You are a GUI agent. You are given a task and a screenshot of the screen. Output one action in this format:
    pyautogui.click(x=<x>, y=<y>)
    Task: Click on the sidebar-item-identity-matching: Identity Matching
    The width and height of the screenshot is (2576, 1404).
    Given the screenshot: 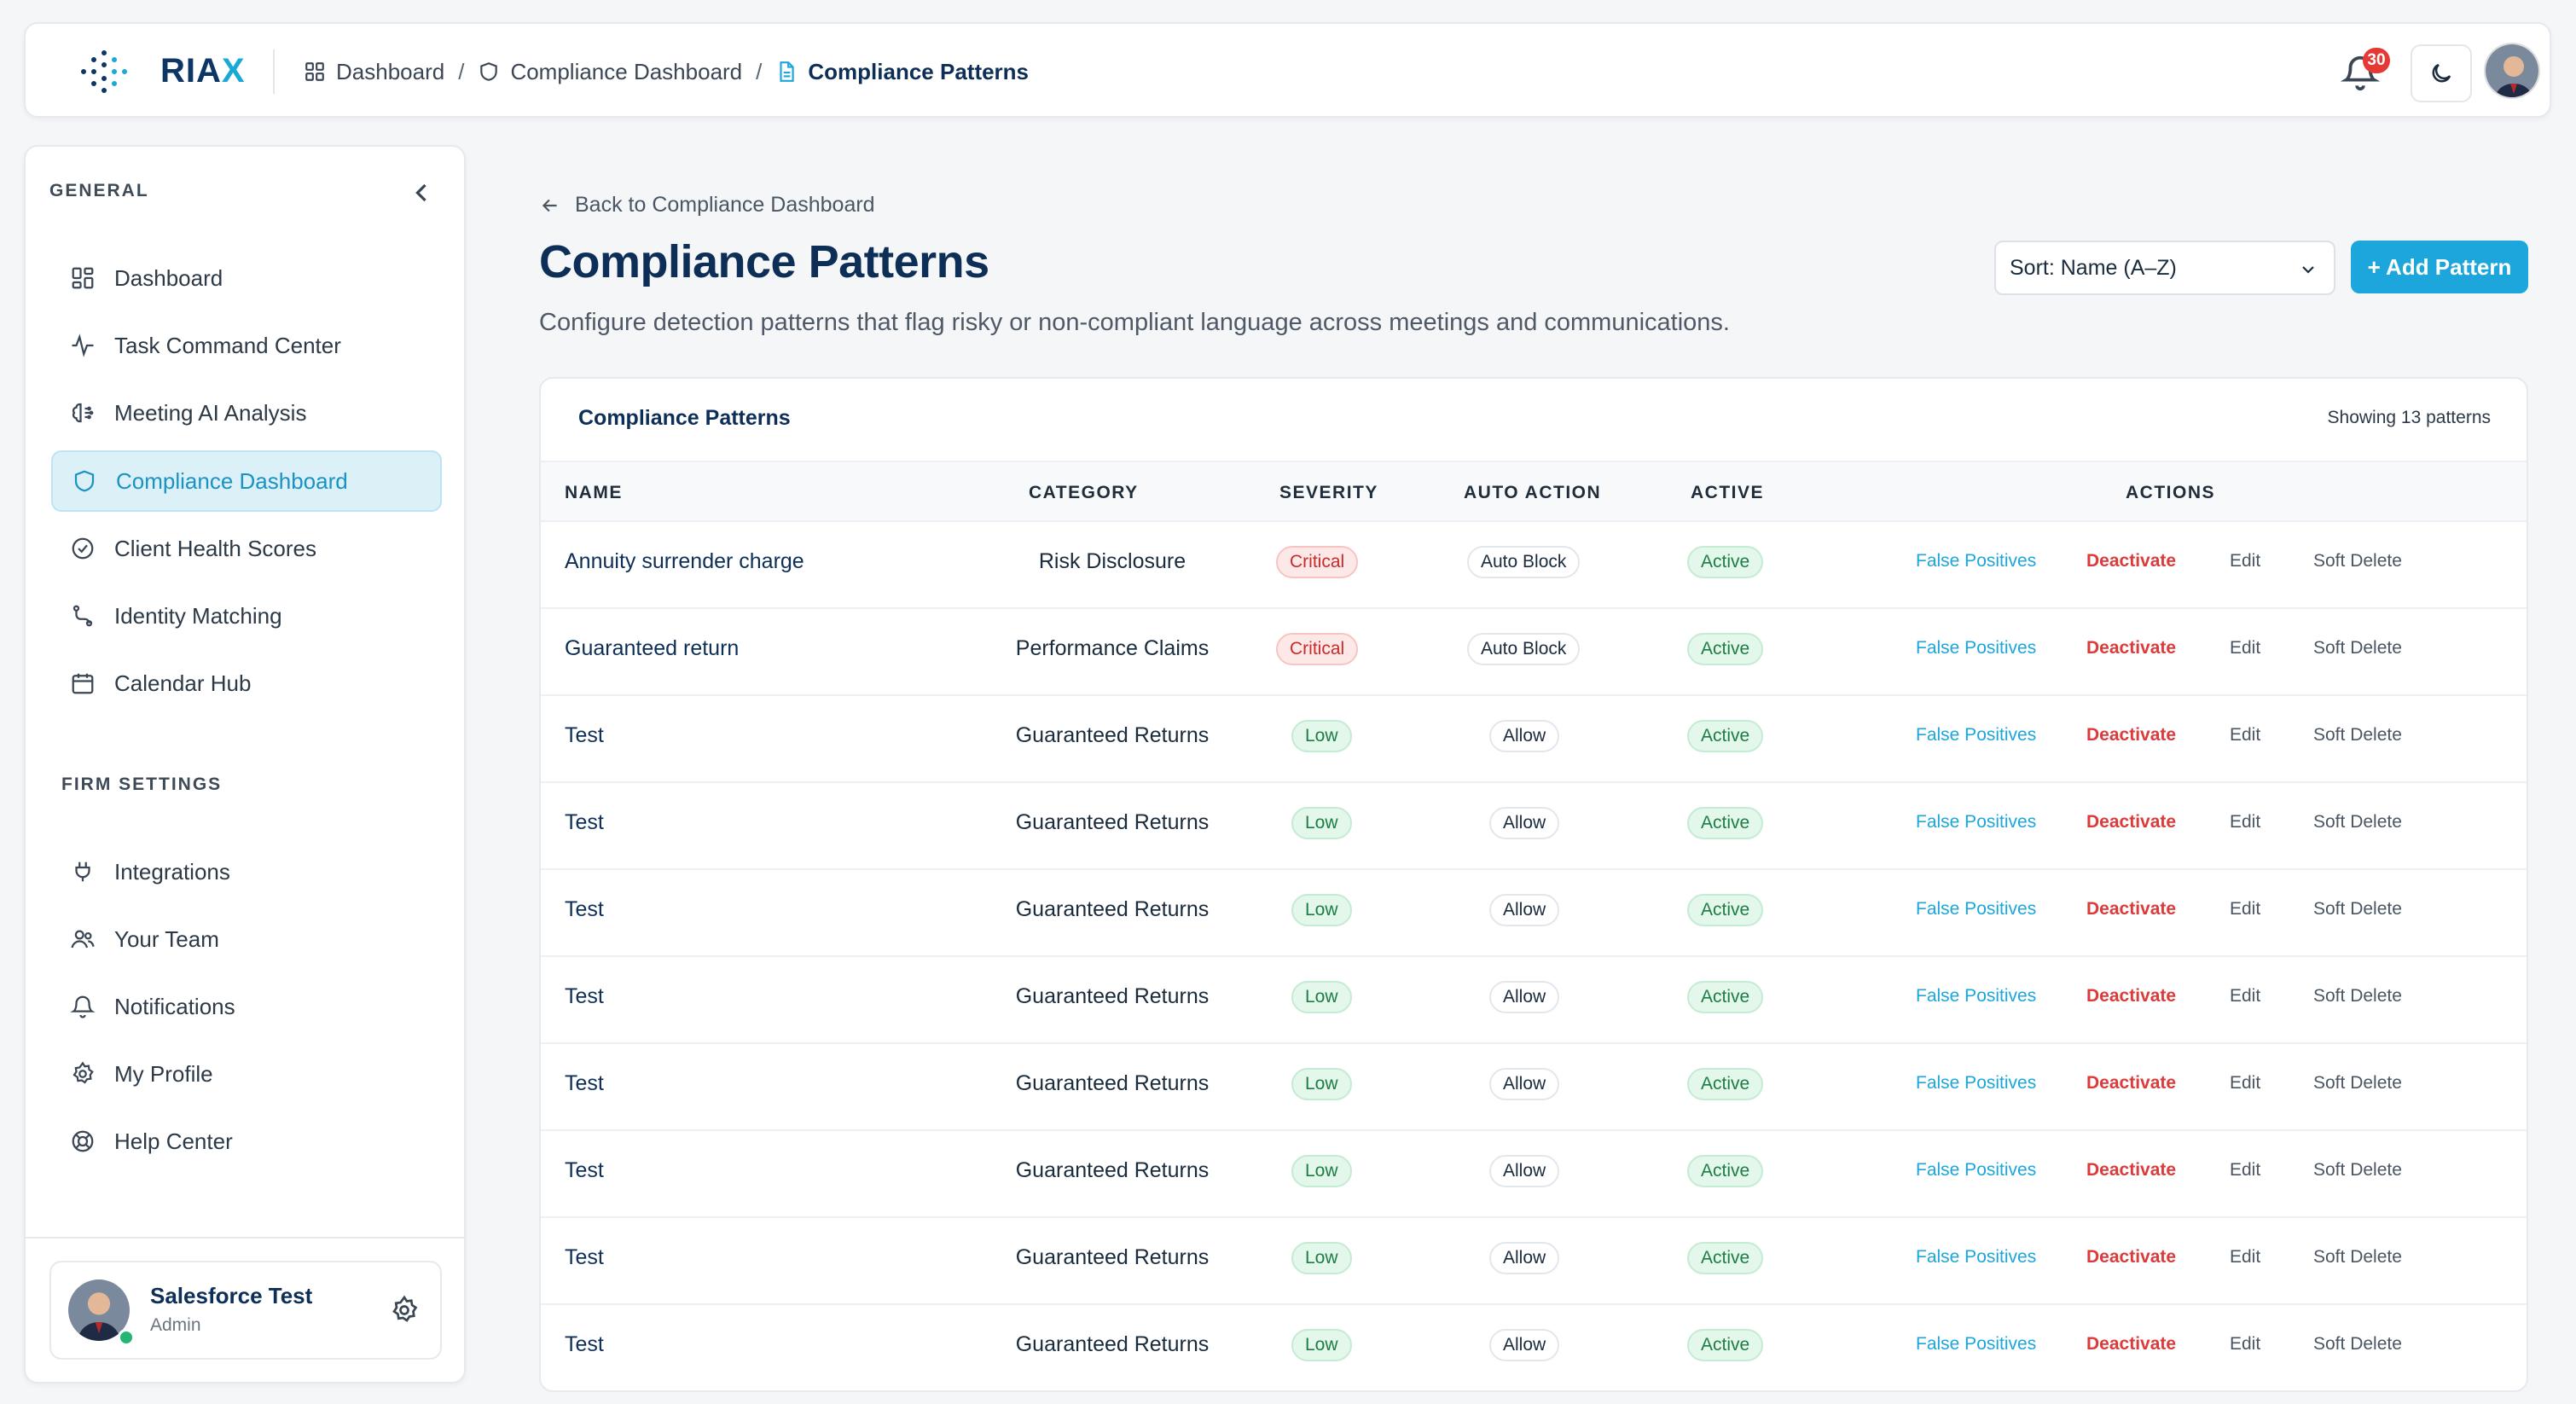 What is the action you would take?
    pyautogui.click(x=246, y=616)
    